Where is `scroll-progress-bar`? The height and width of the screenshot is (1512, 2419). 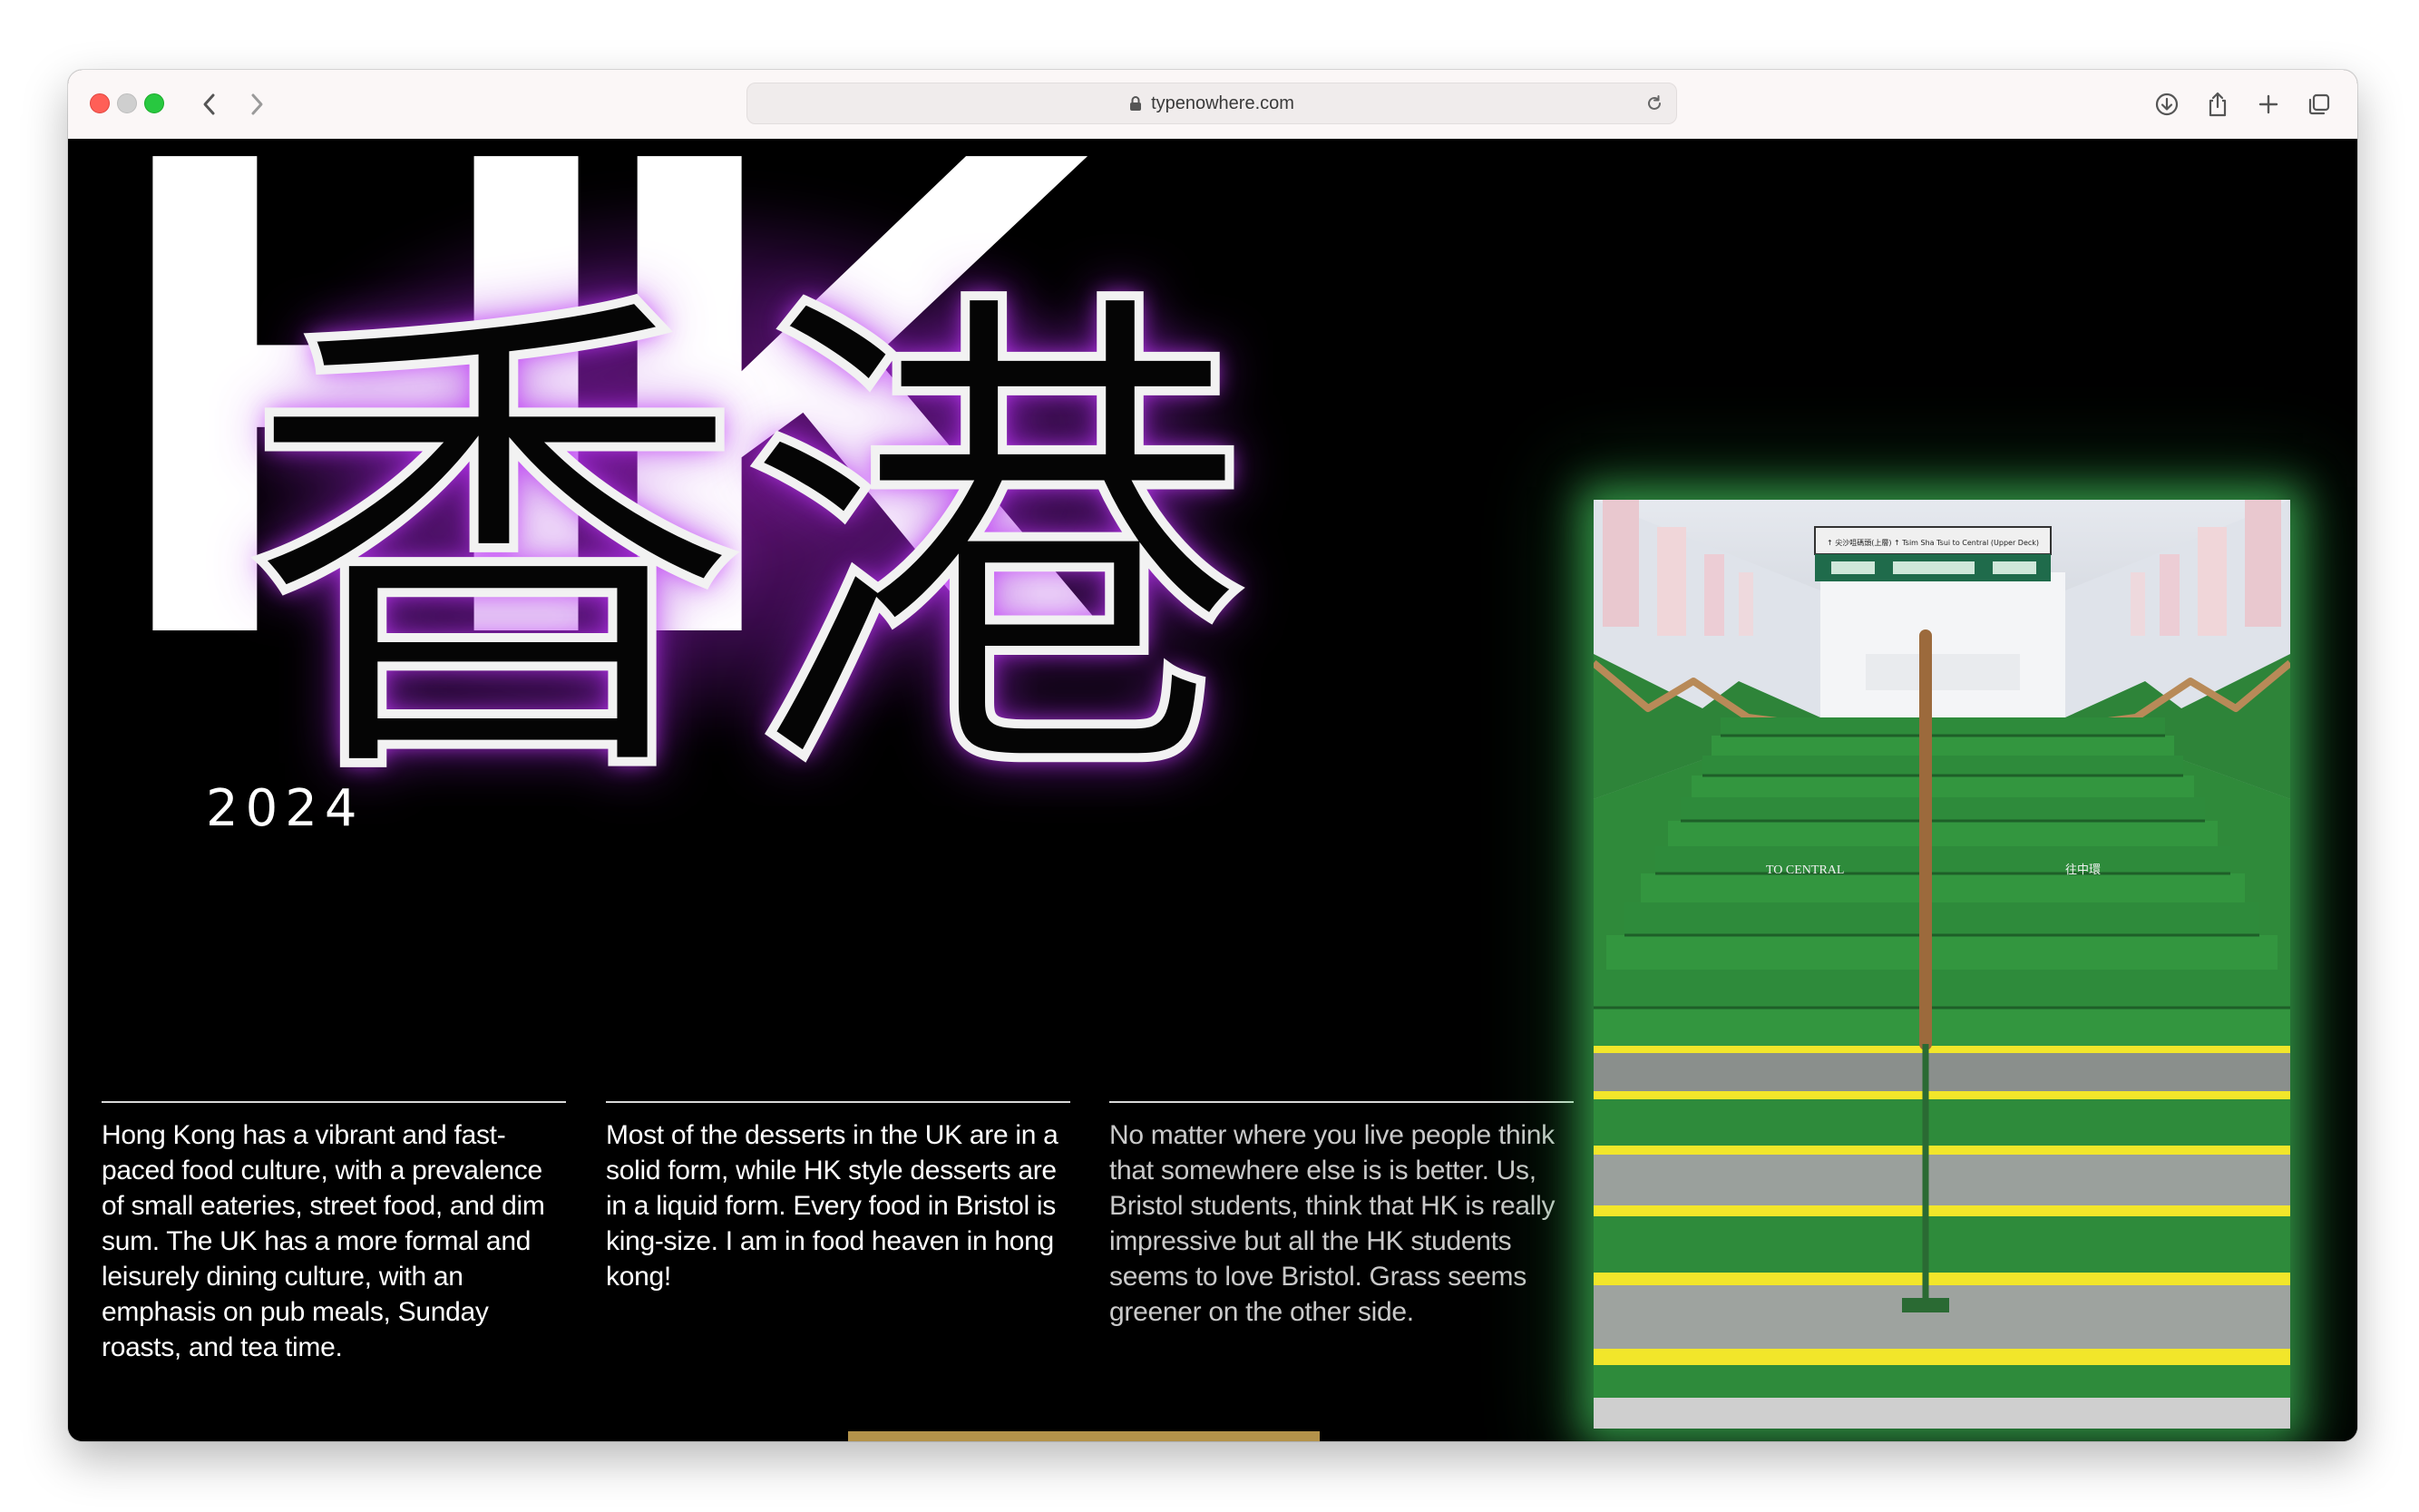
scroll-progress-bar is located at coordinates (1084, 1436).